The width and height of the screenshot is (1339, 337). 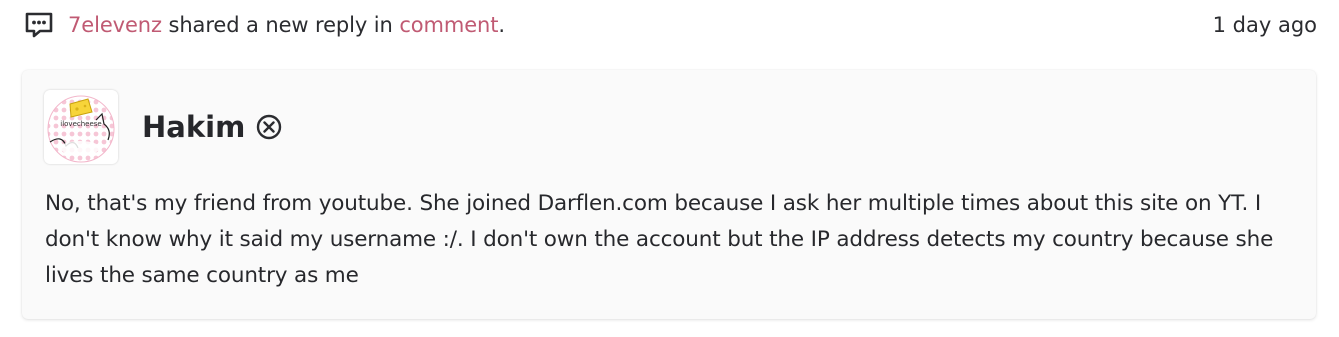 What do you see at coordinates (448, 25) in the screenshot?
I see `comment-link: comment` at bounding box center [448, 25].